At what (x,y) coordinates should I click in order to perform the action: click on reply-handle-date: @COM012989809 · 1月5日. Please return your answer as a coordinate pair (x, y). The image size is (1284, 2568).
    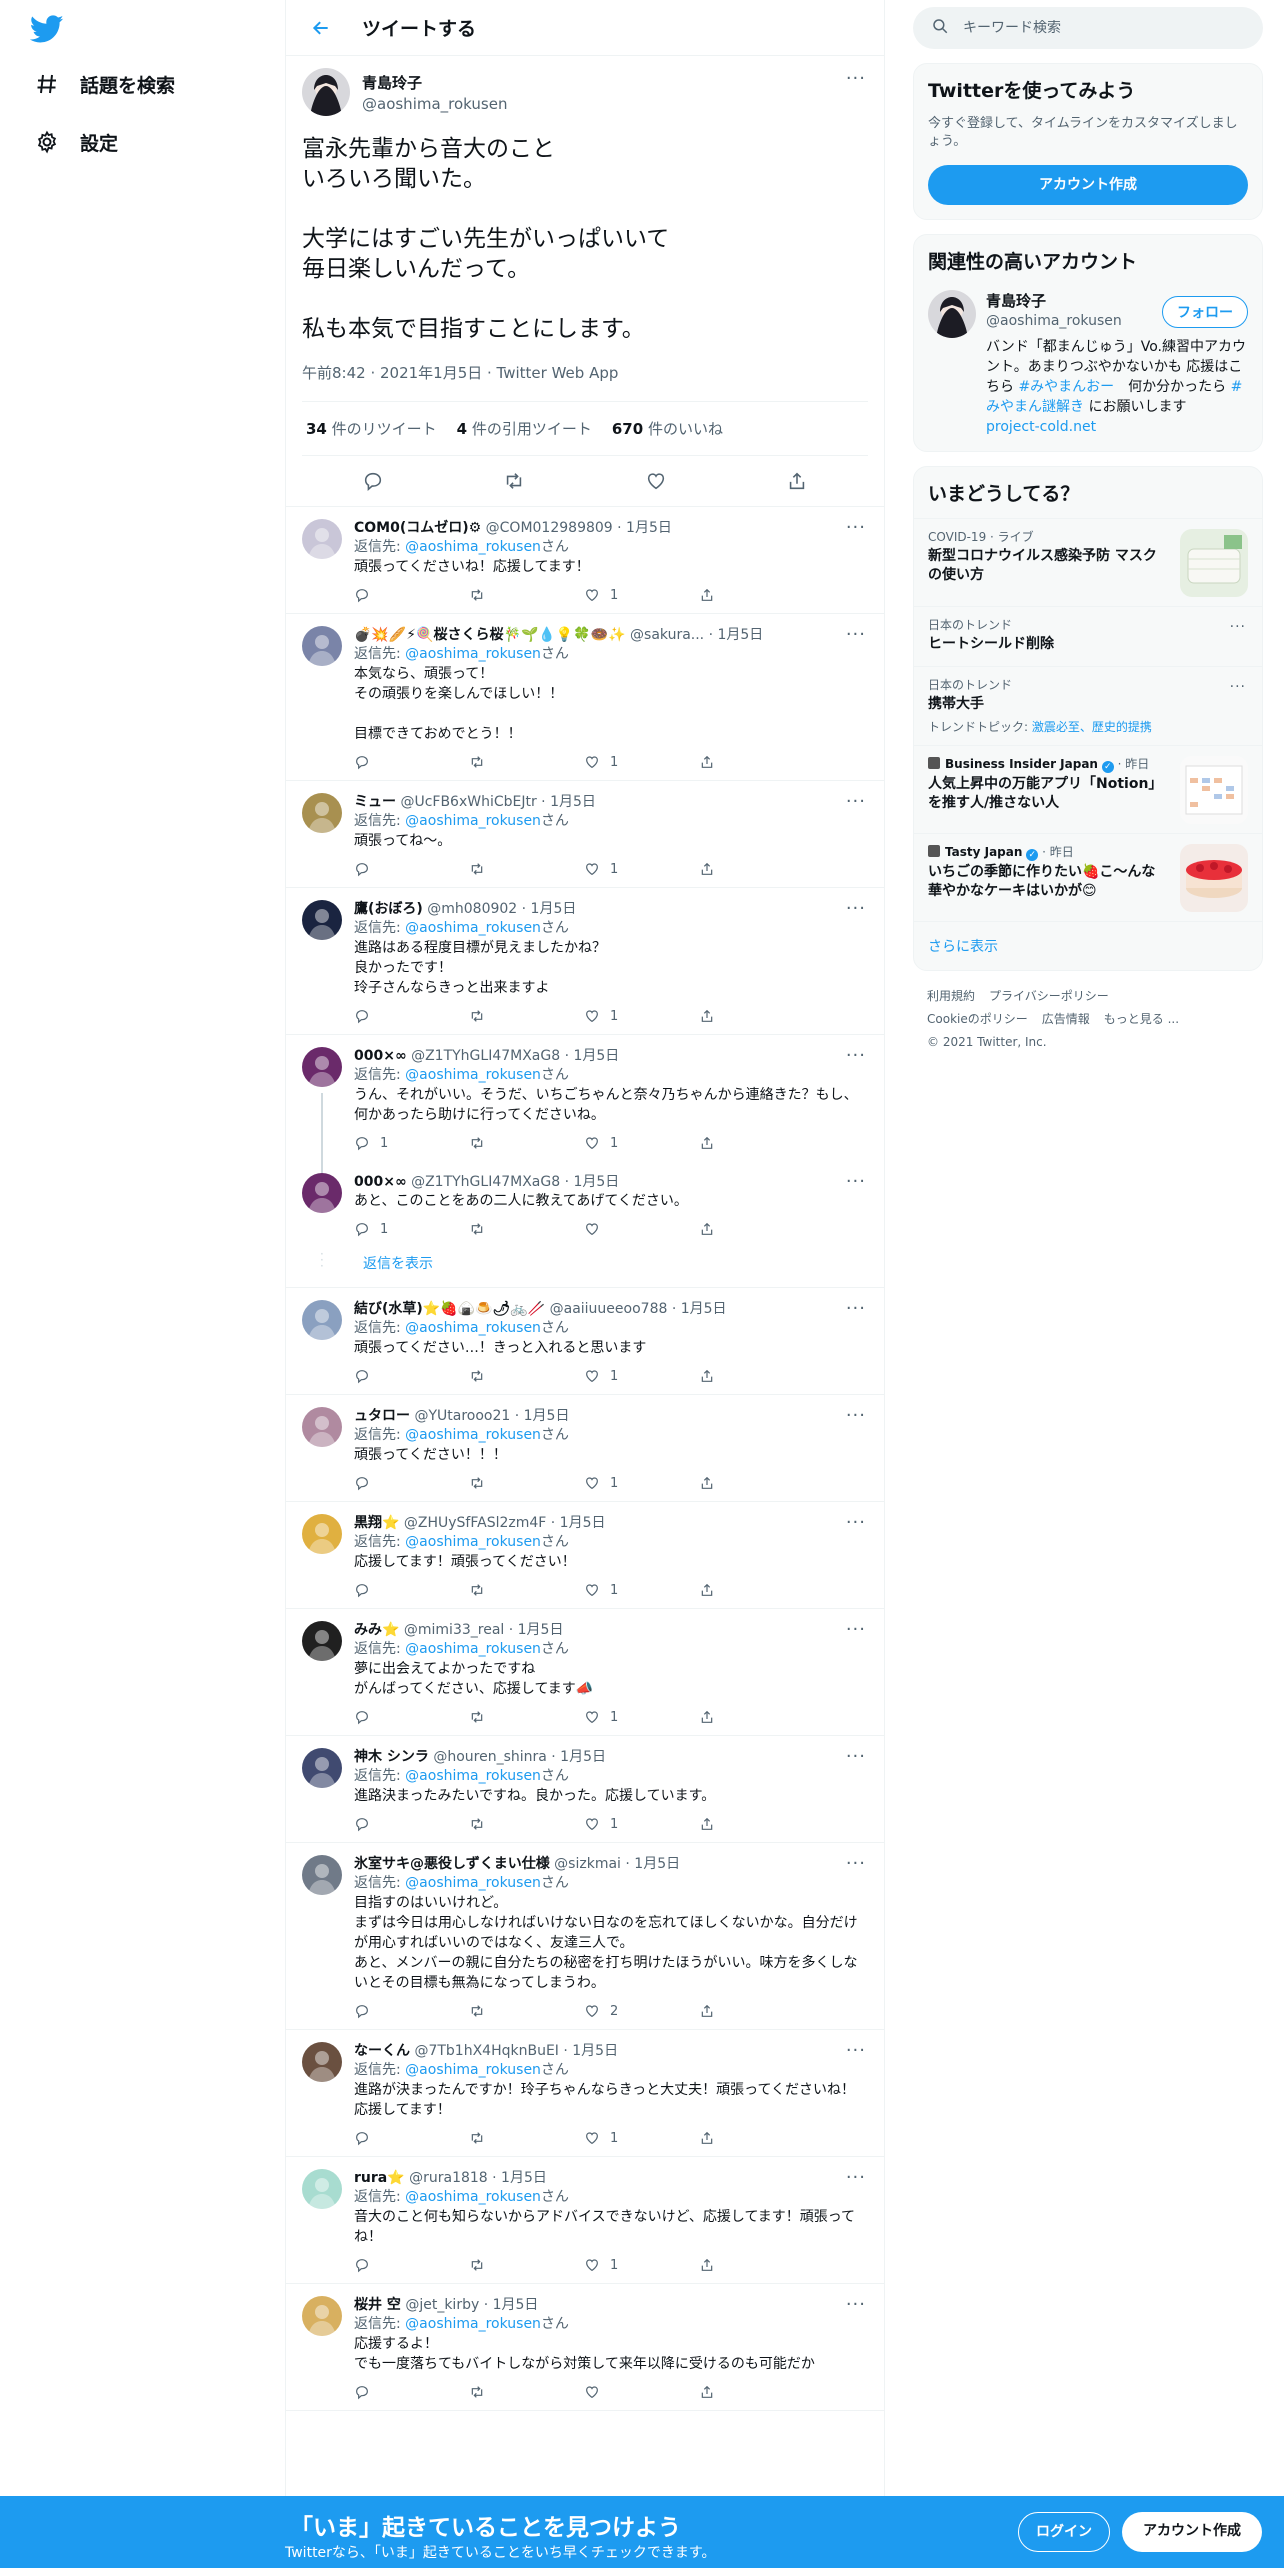
    Looking at the image, I should click on (576, 528).